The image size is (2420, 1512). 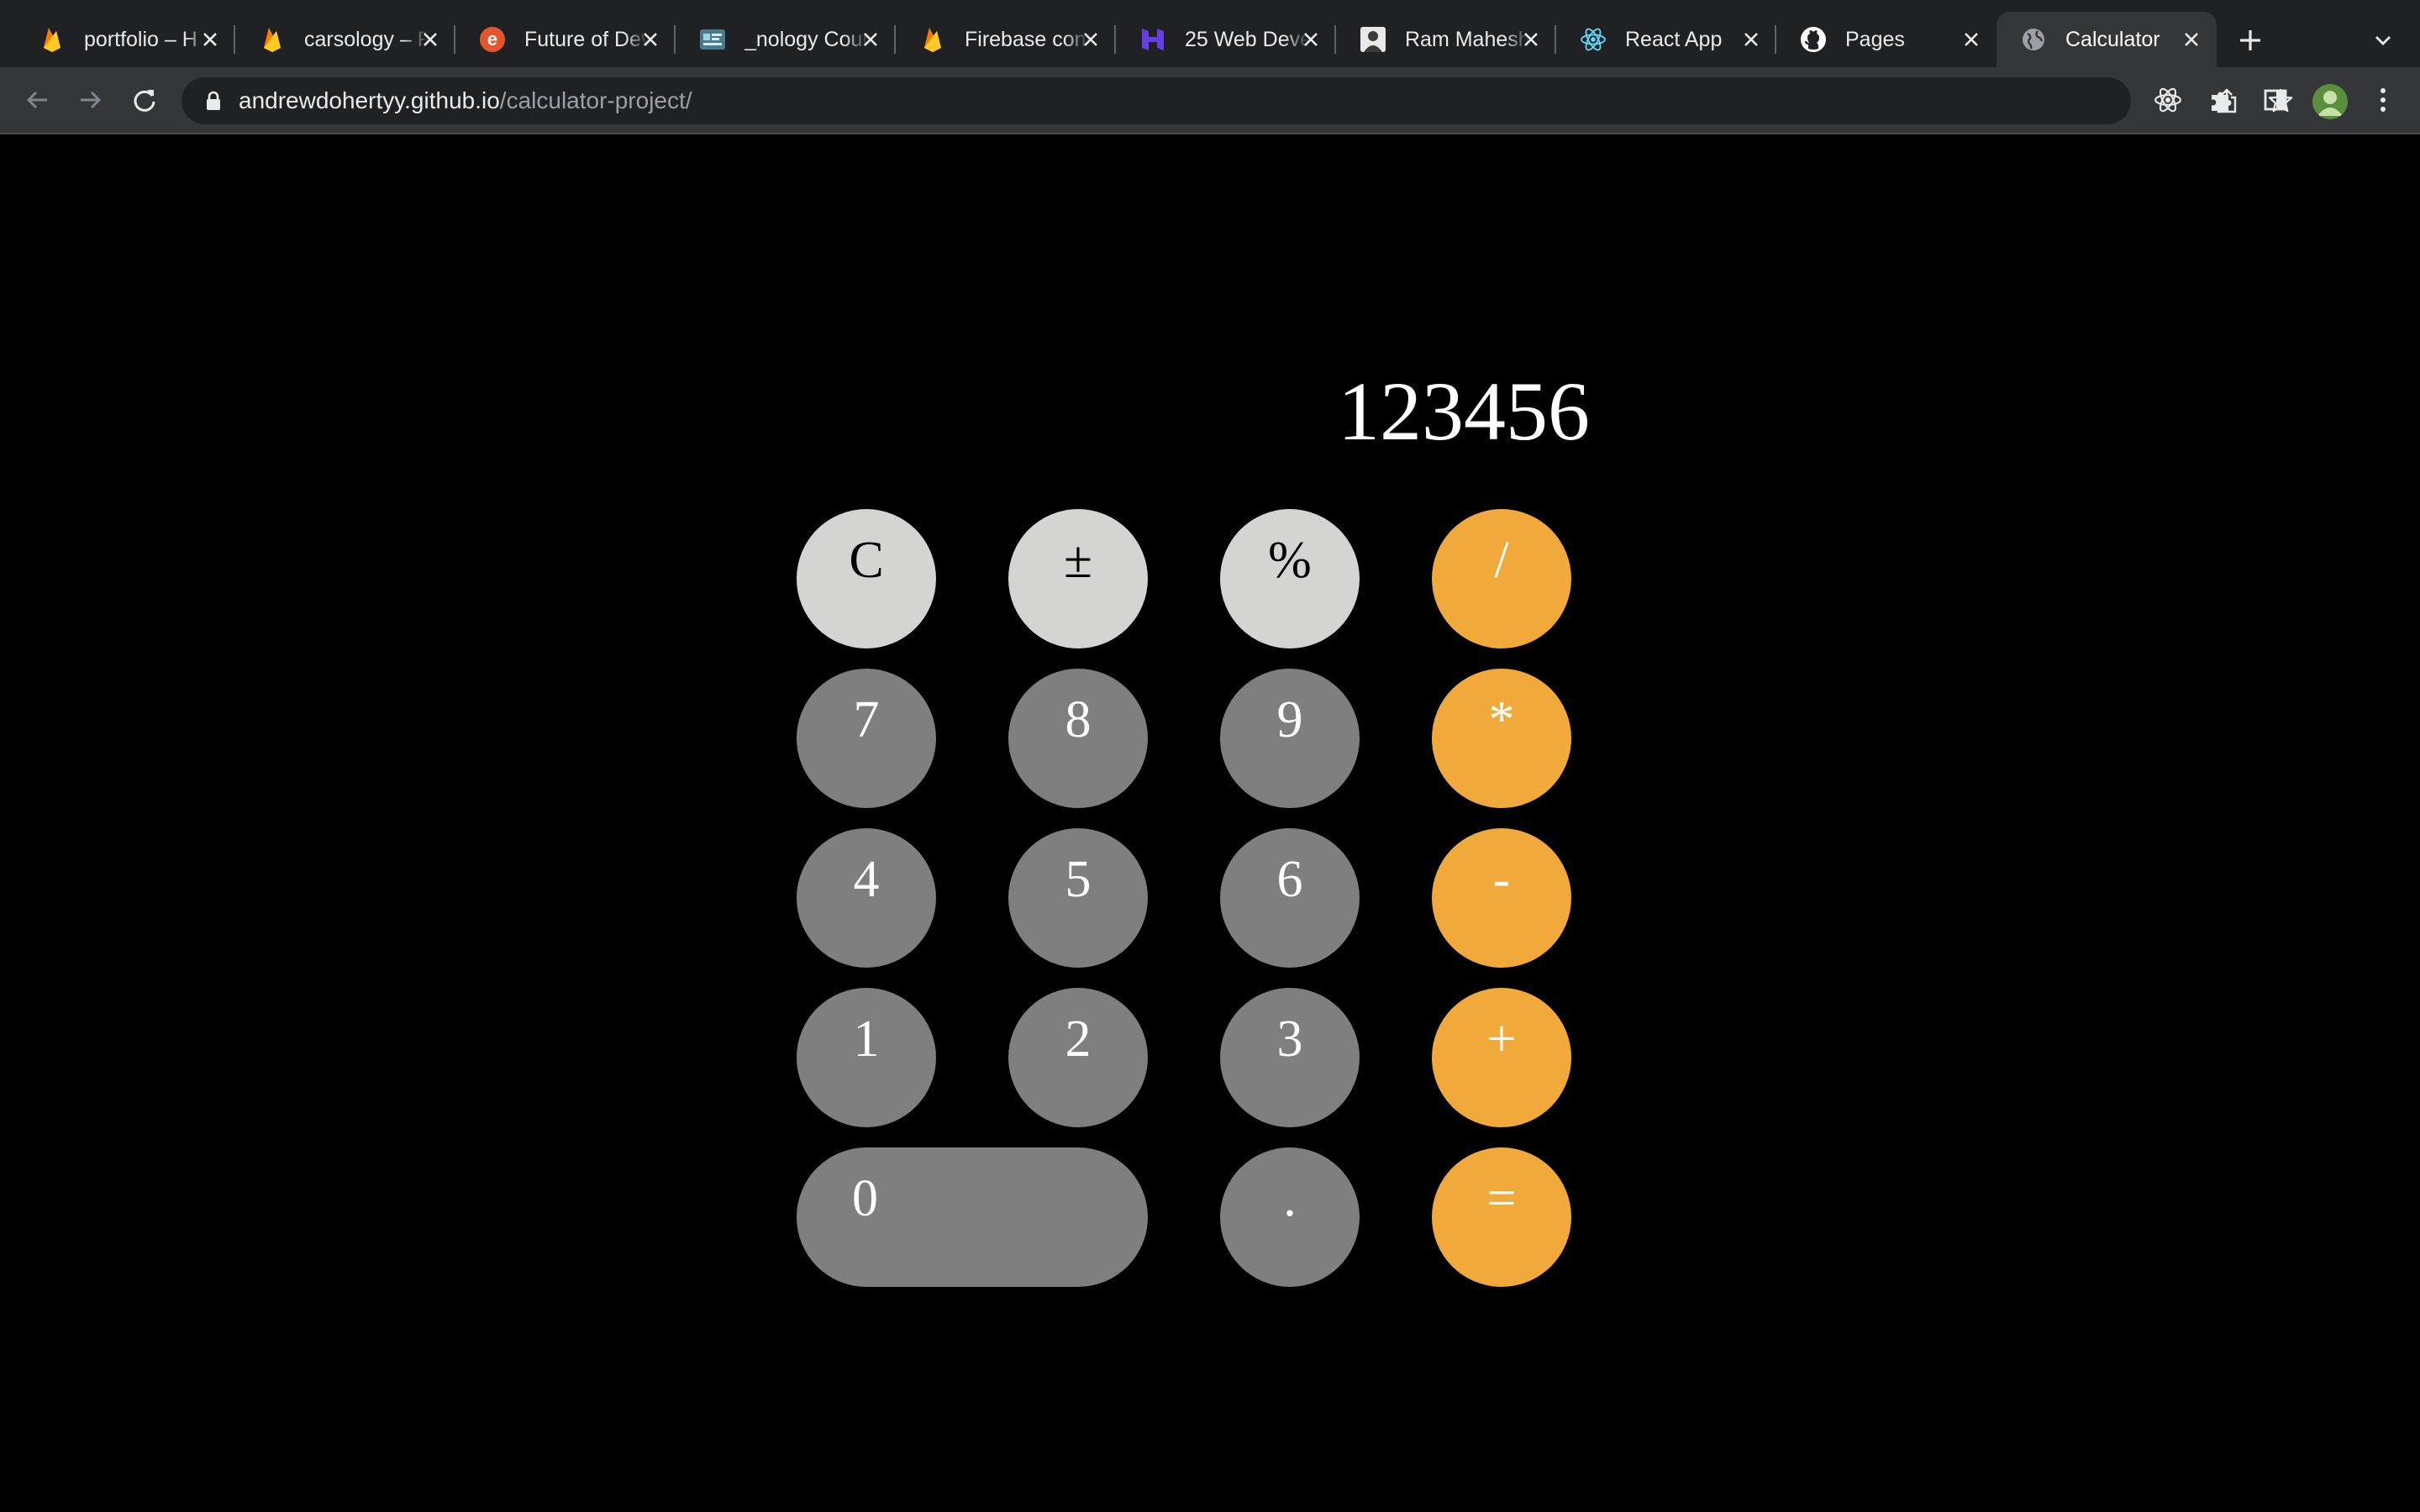 What do you see at coordinates (37, 100) in the screenshot?
I see `back-icon` at bounding box center [37, 100].